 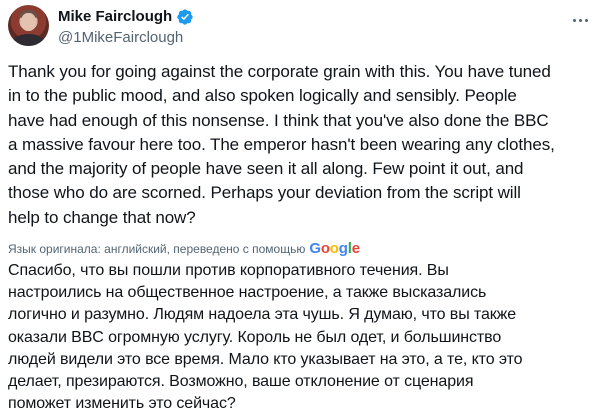 I want to click on author-display-name: Mike Fairclough, so click(x=115, y=16).